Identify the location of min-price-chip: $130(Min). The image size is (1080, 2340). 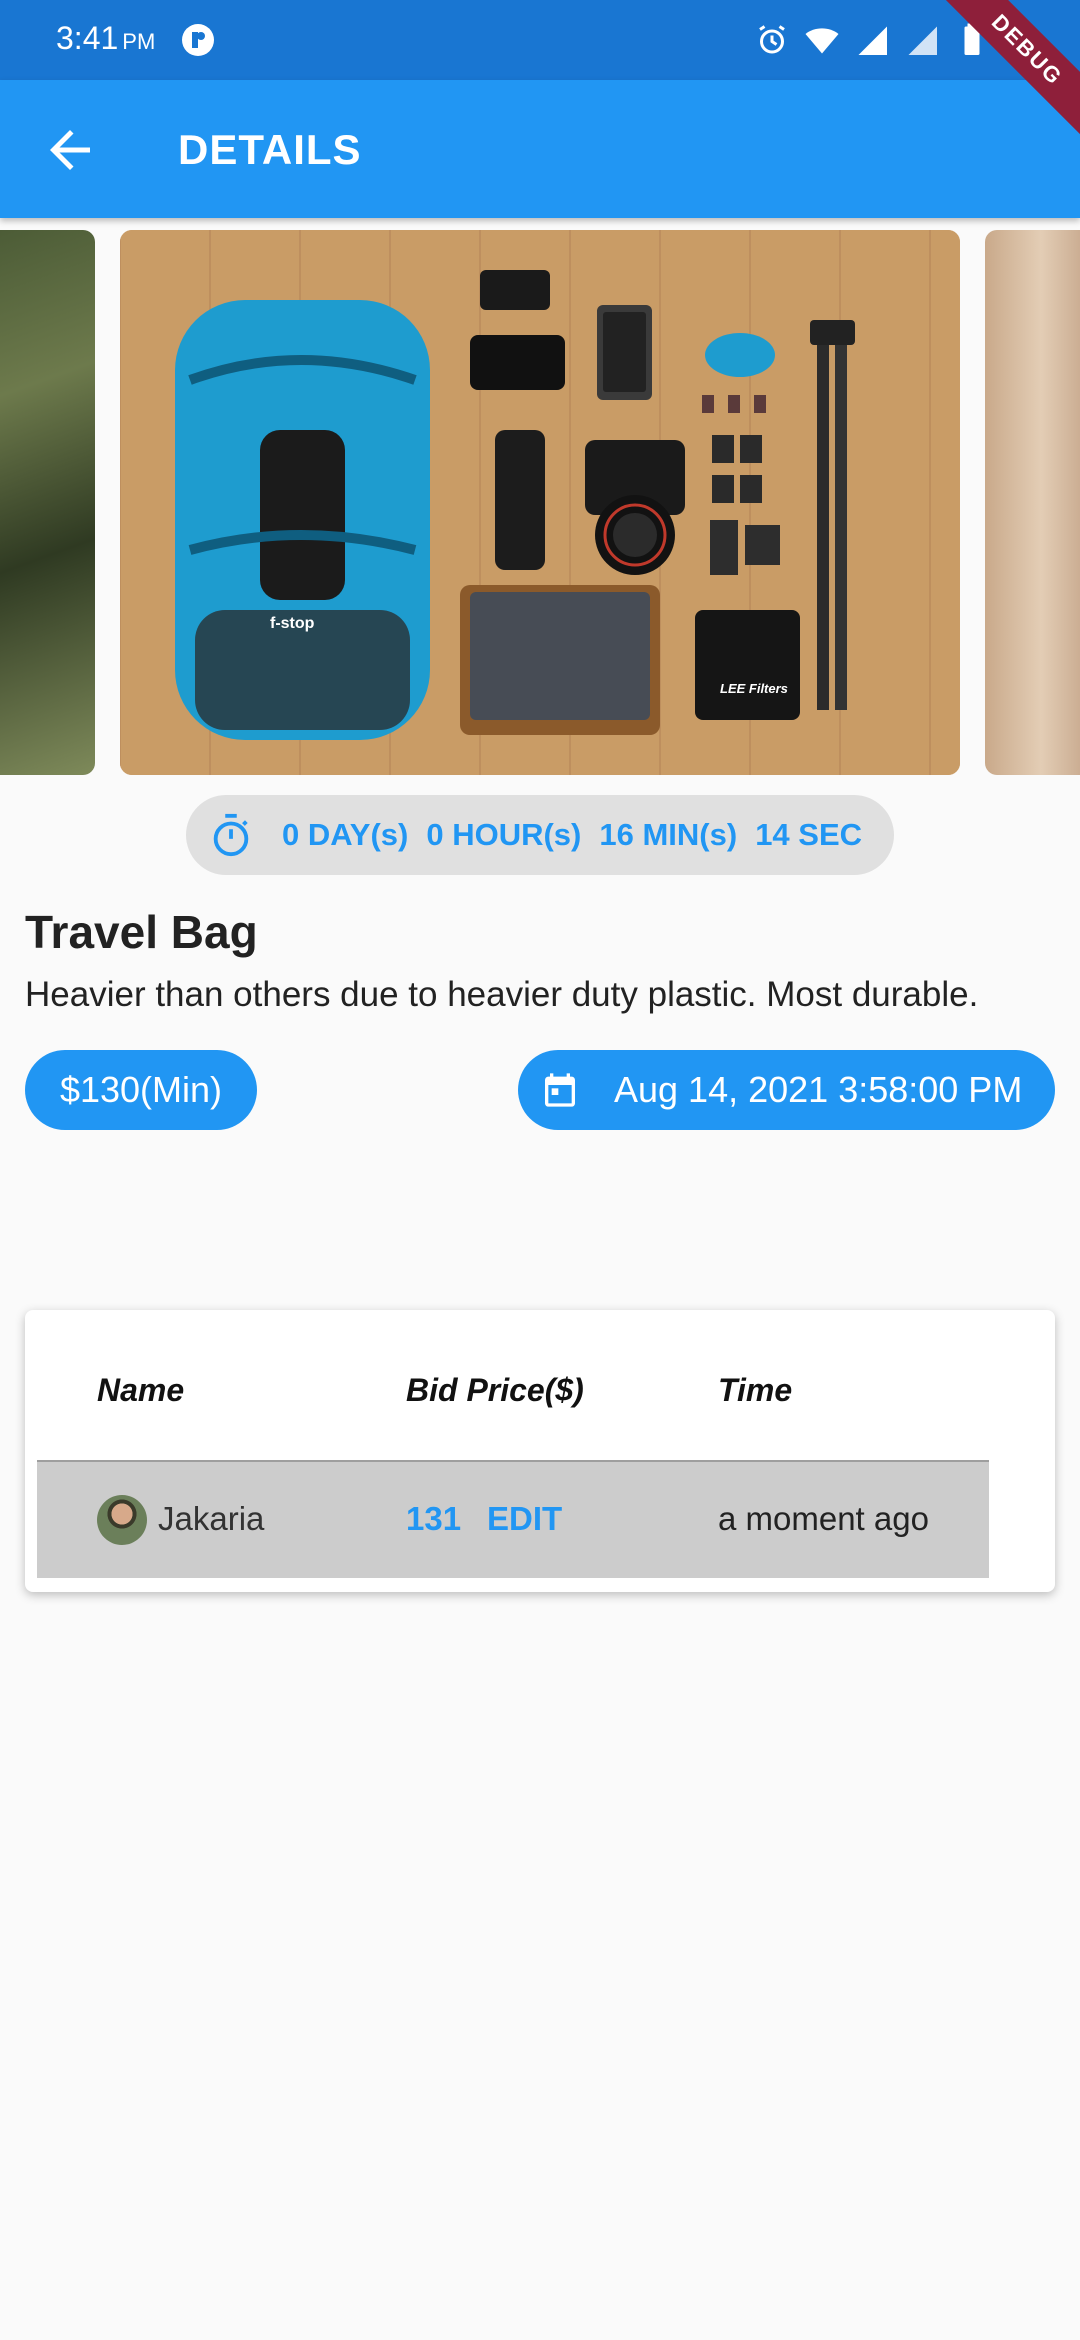
(141, 1090).